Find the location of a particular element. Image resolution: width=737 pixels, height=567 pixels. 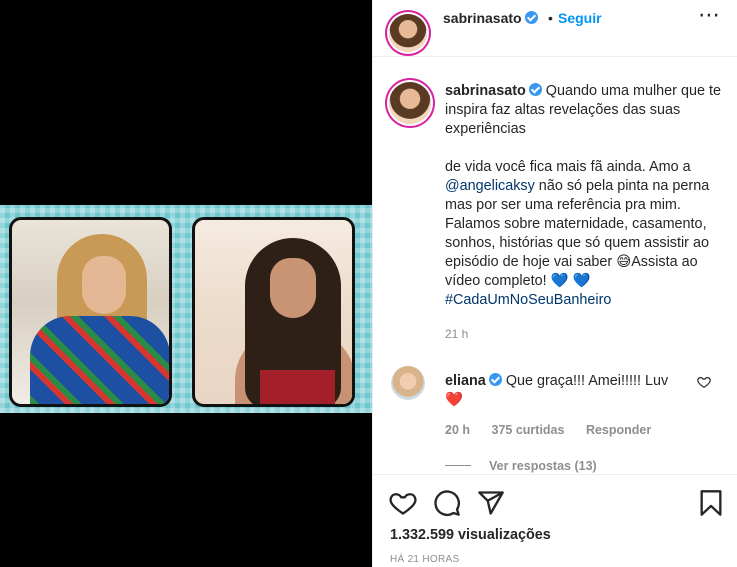

video-tile-host is located at coordinates (273, 312).